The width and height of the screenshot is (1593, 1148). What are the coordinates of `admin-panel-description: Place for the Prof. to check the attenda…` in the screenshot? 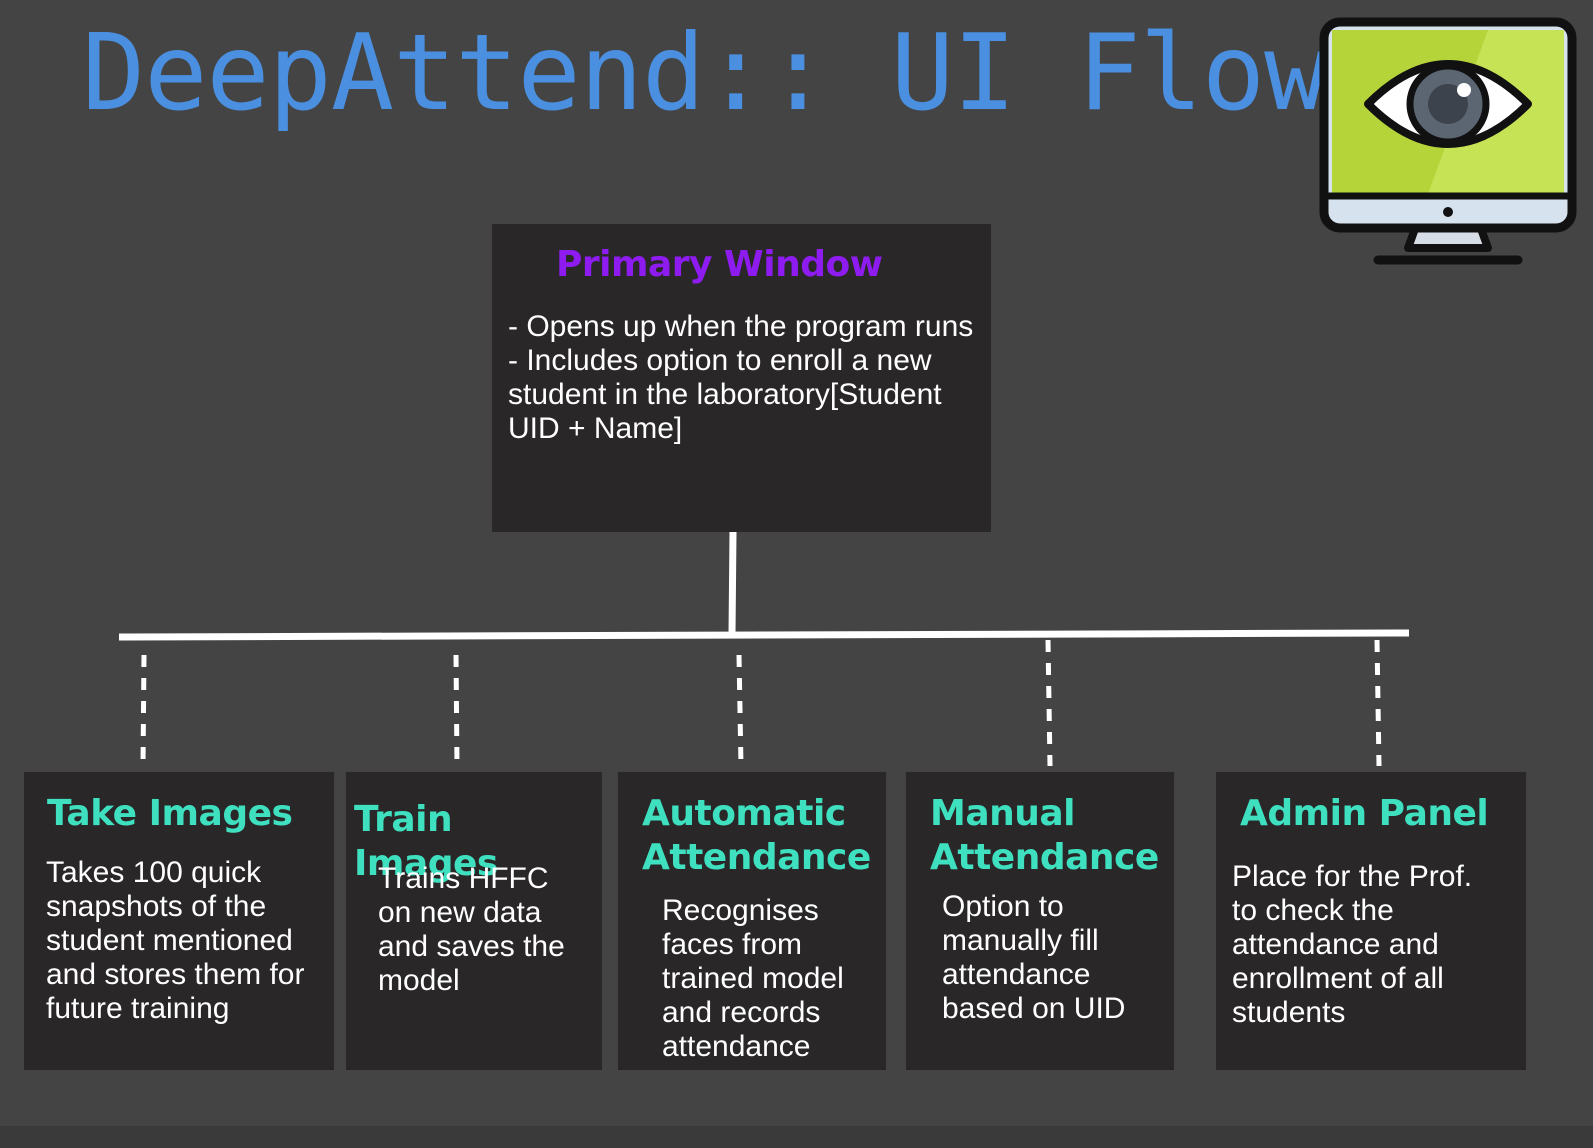 It's located at (1352, 944).